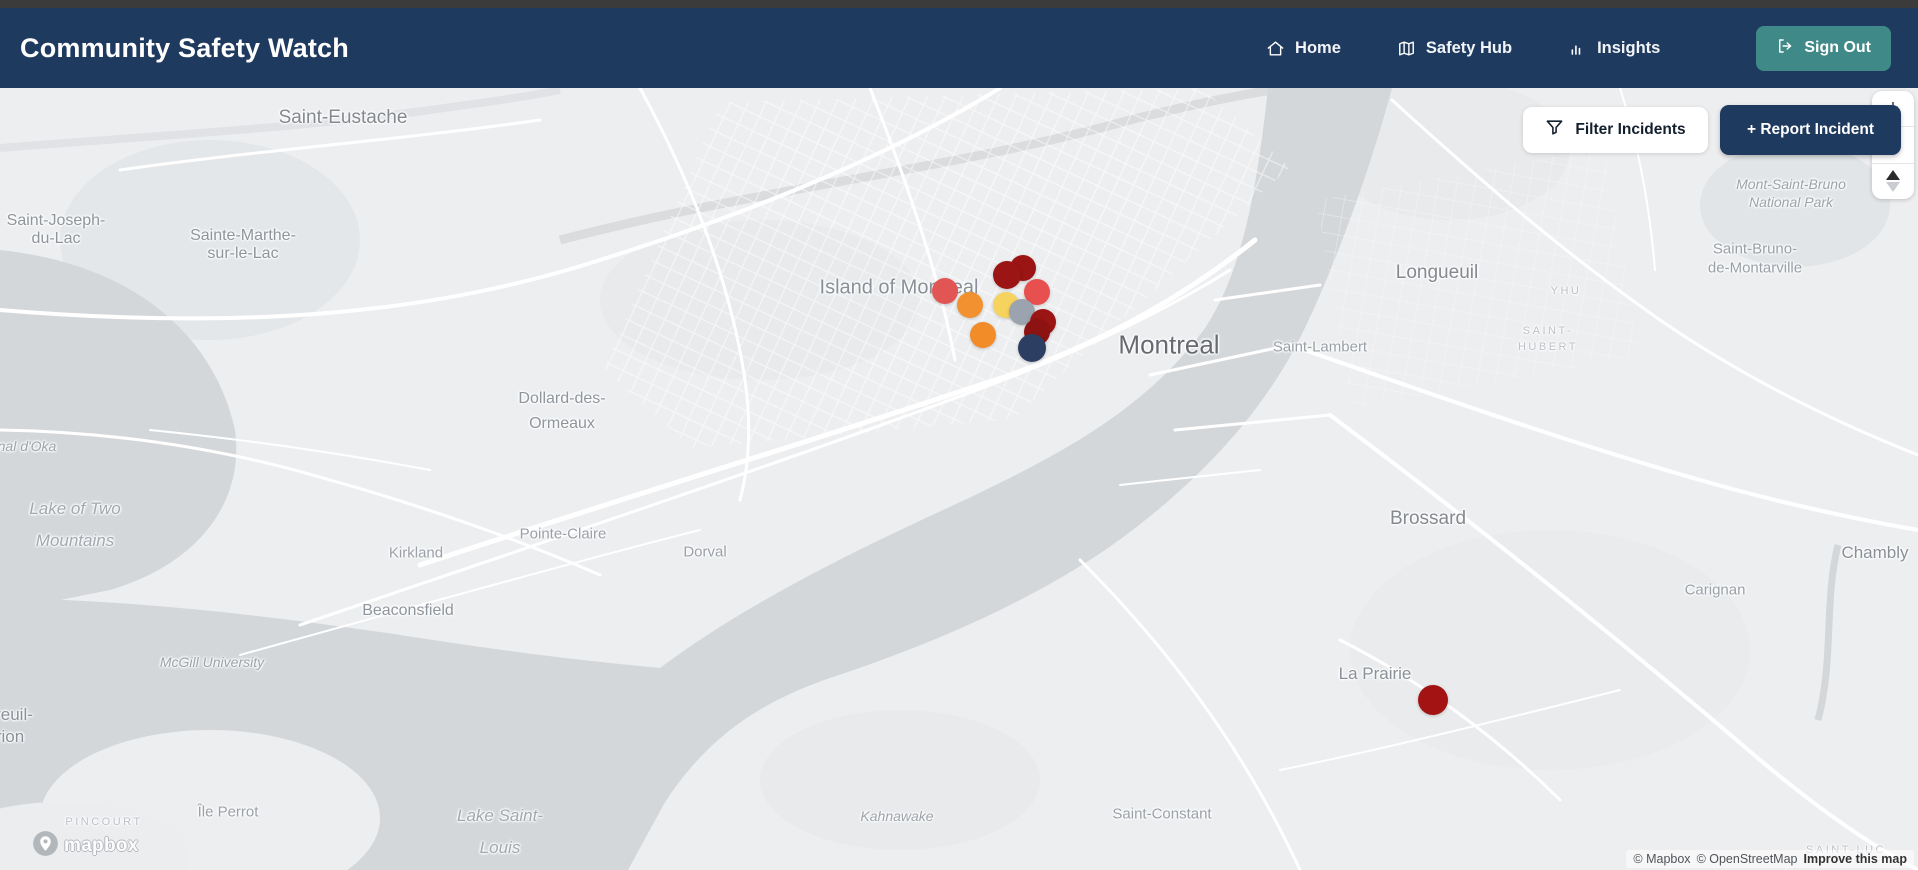  Describe the element at coordinates (1548, 347) in the screenshot. I see `map-label: HUBERT` at that location.